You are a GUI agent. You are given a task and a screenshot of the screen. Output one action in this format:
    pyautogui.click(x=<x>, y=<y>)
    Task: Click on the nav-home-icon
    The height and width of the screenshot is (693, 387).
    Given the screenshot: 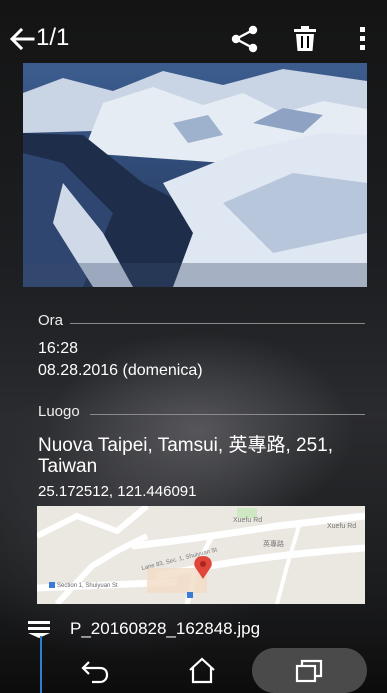 What is the action you would take?
    pyautogui.click(x=202, y=670)
    